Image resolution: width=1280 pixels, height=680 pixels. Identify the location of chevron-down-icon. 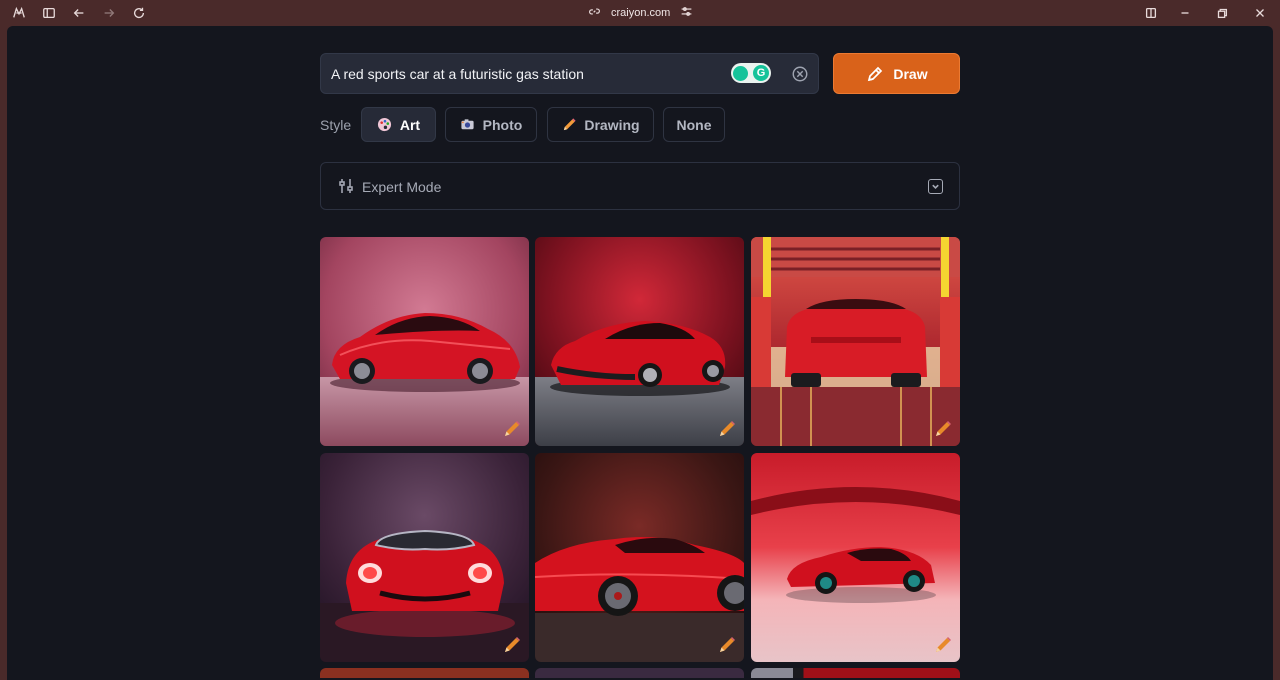
(935, 186).